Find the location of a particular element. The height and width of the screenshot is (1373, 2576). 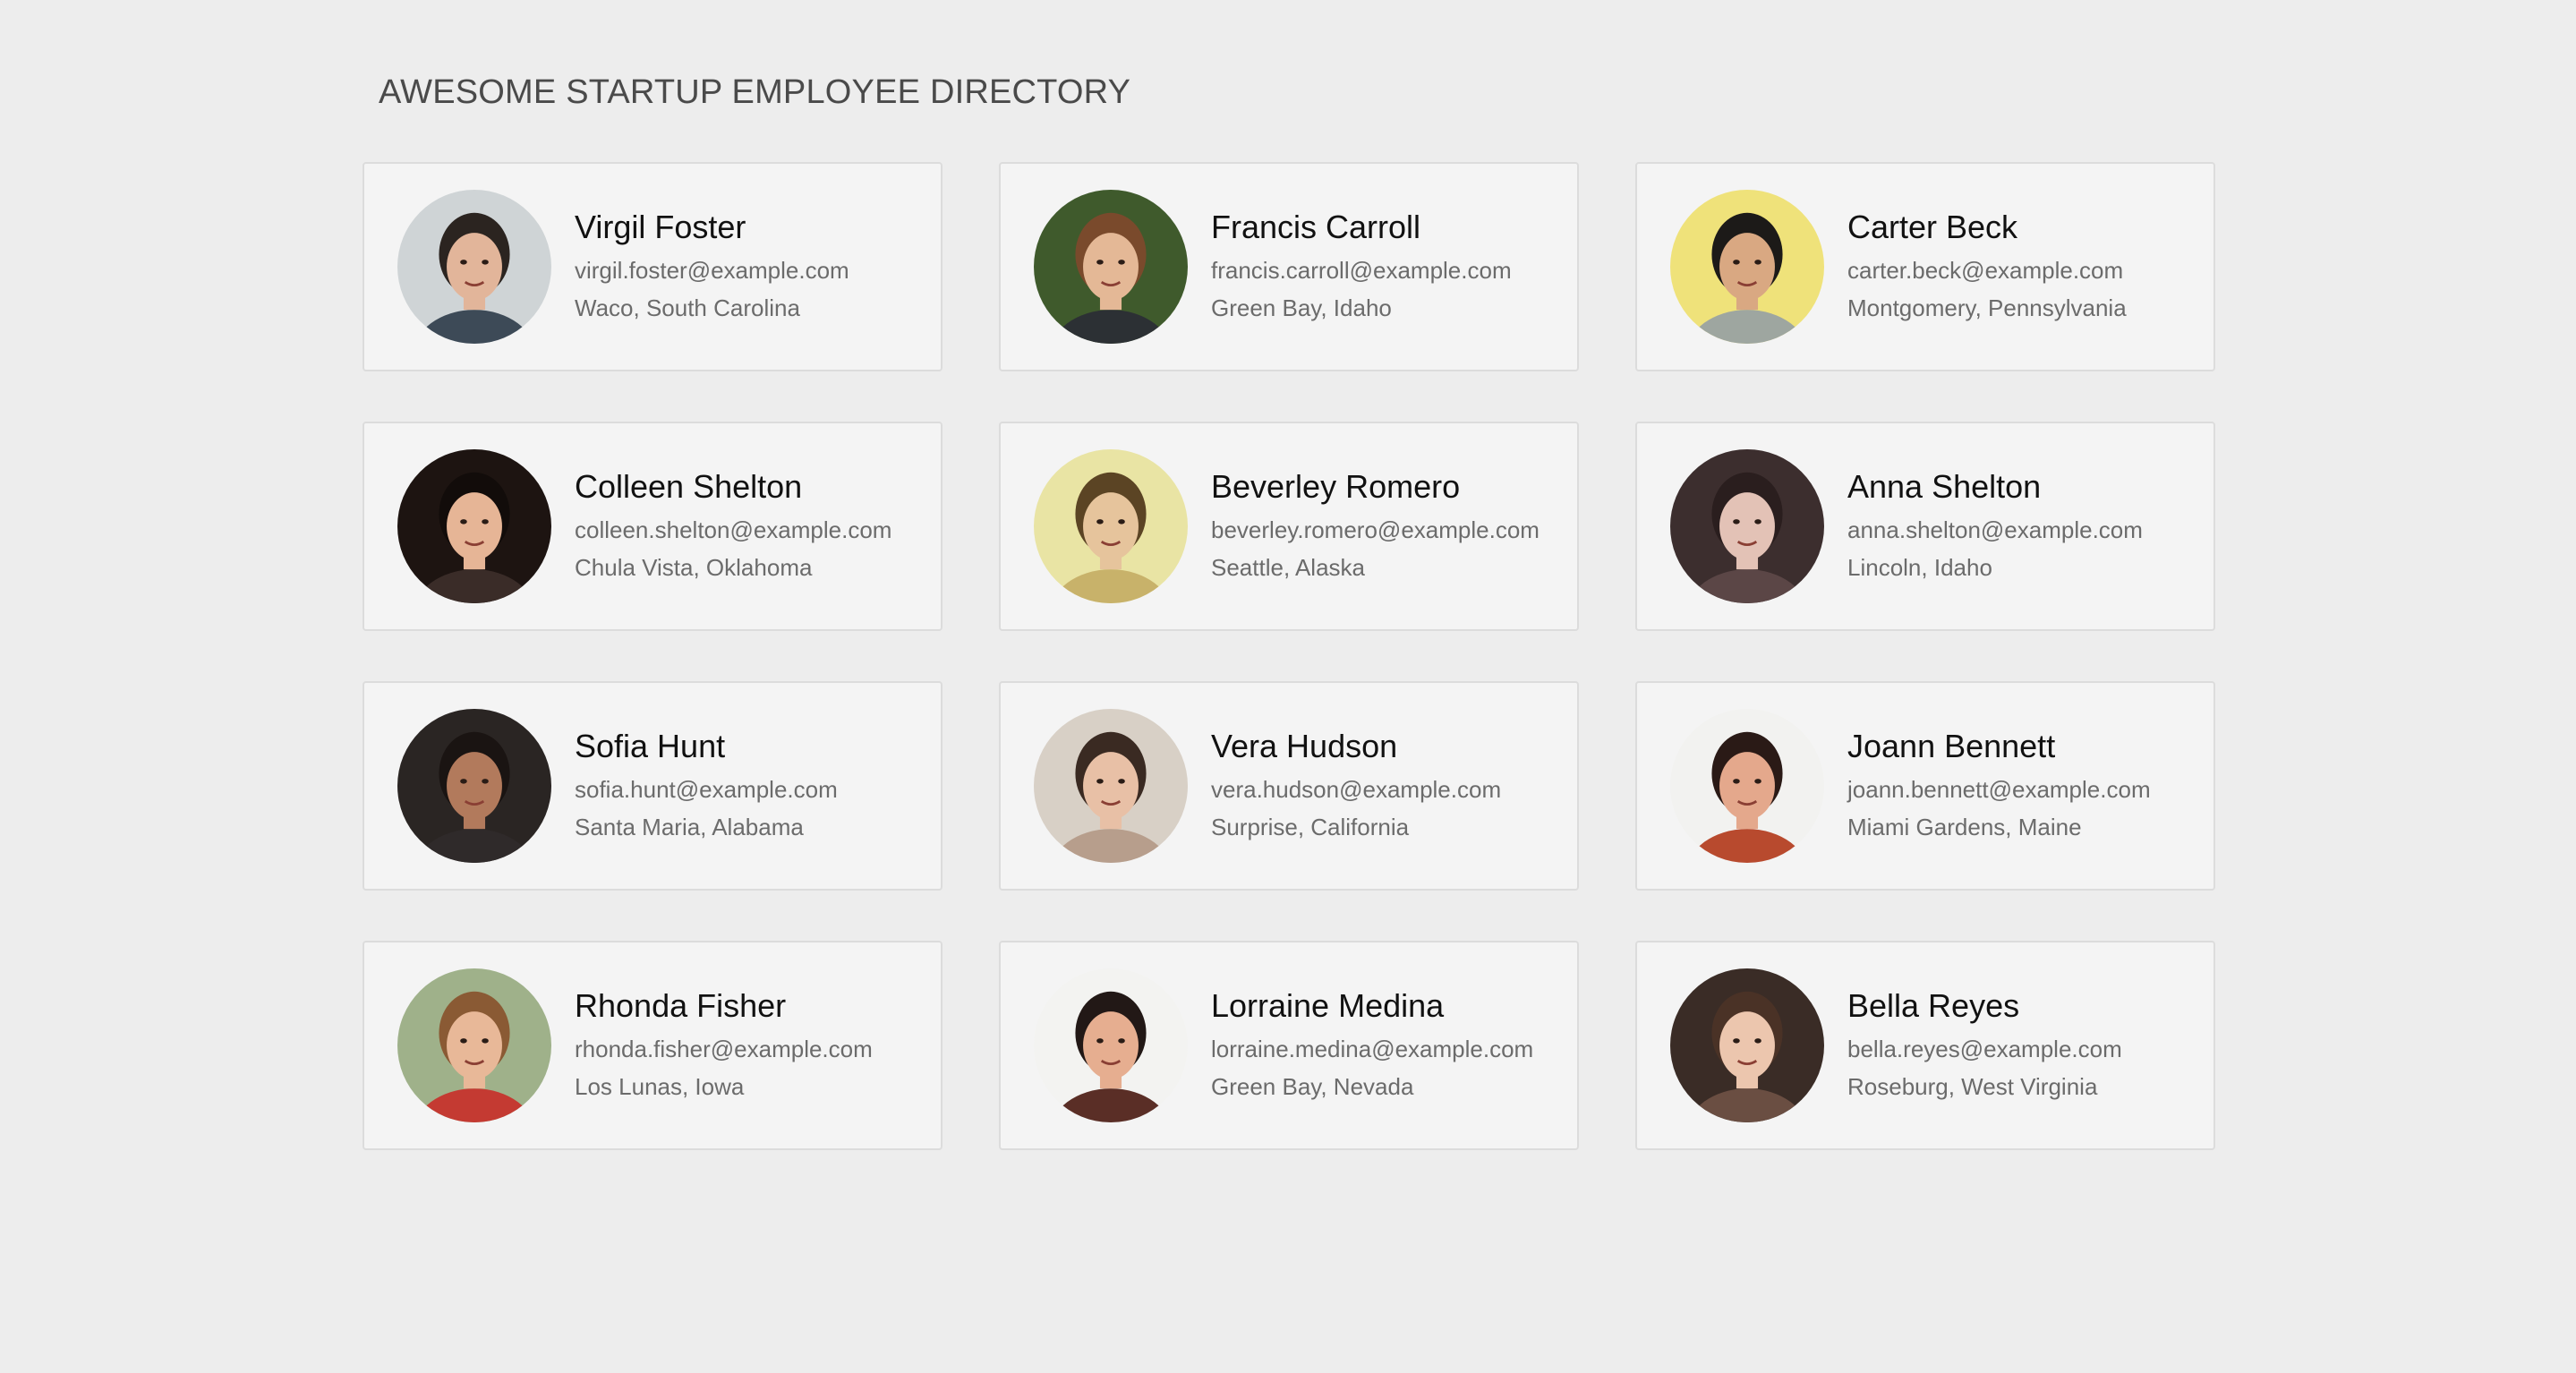

employee-email: carter.beck@example.com is located at coordinates (1985, 270).